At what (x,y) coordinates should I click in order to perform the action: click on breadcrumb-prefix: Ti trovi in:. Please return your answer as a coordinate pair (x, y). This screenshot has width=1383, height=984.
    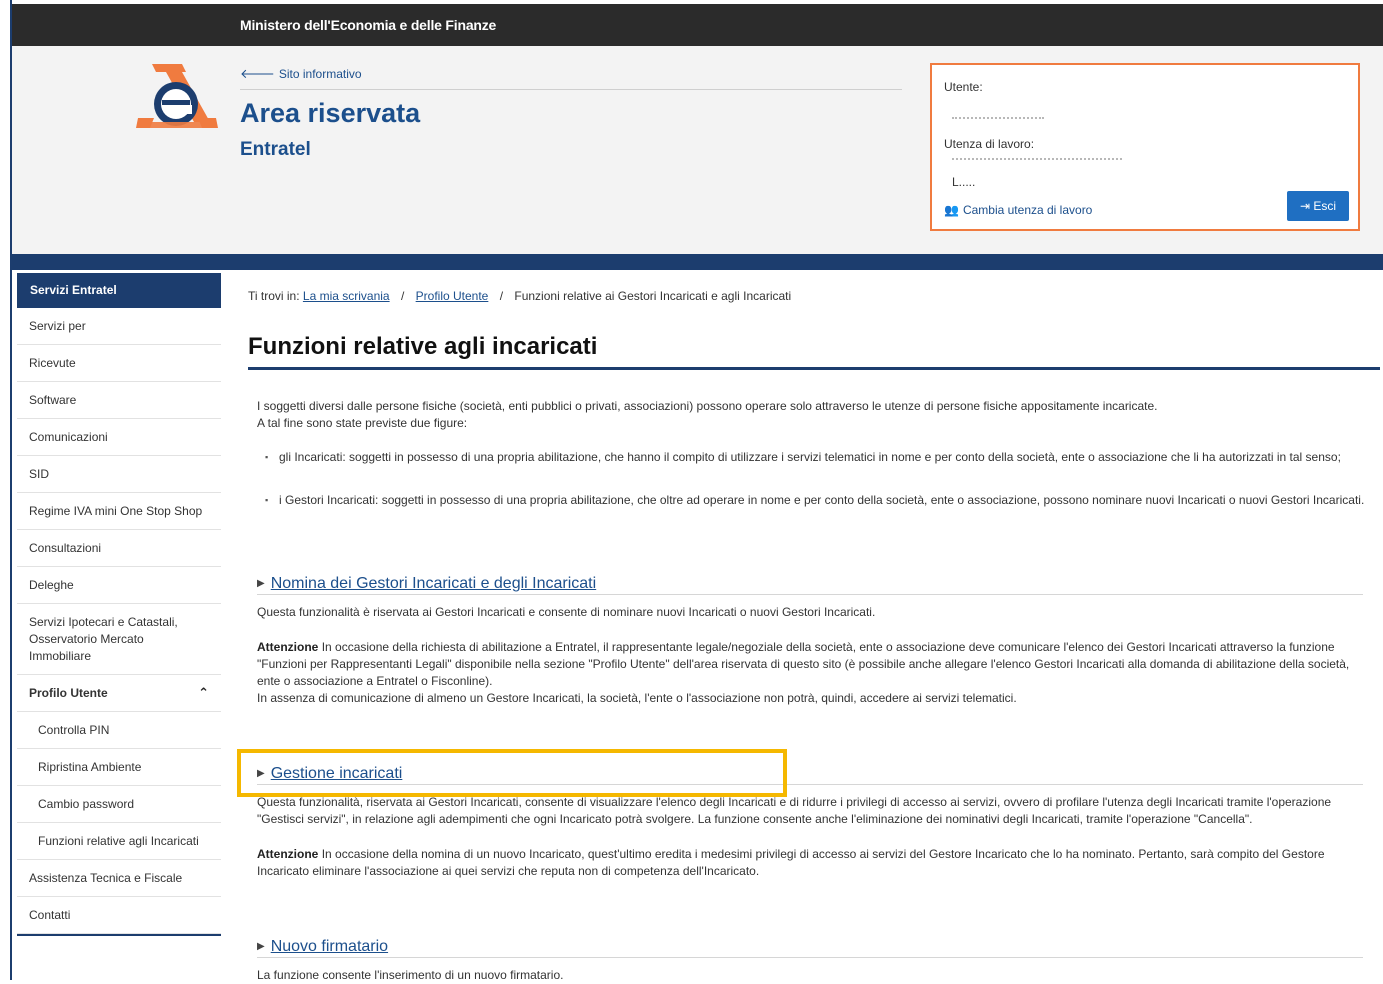
    Looking at the image, I should click on (274, 296).